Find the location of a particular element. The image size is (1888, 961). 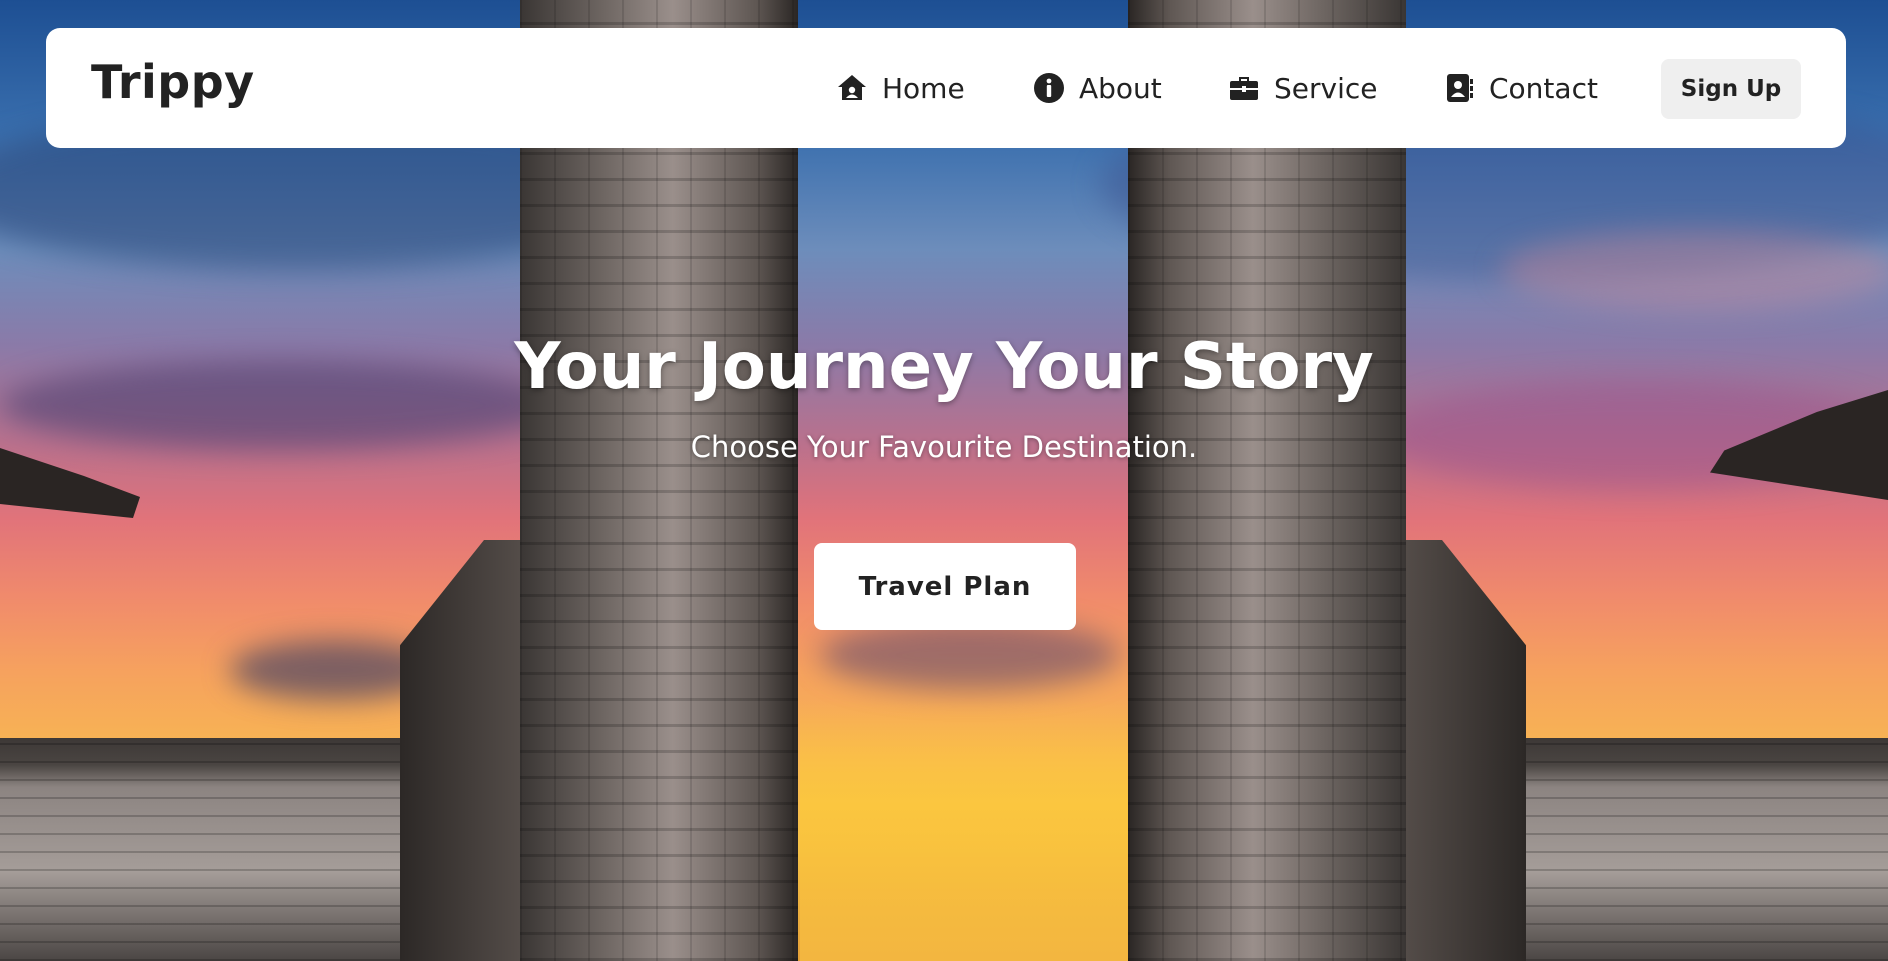

travel-plan-button: Travel Plan is located at coordinates (945, 586).